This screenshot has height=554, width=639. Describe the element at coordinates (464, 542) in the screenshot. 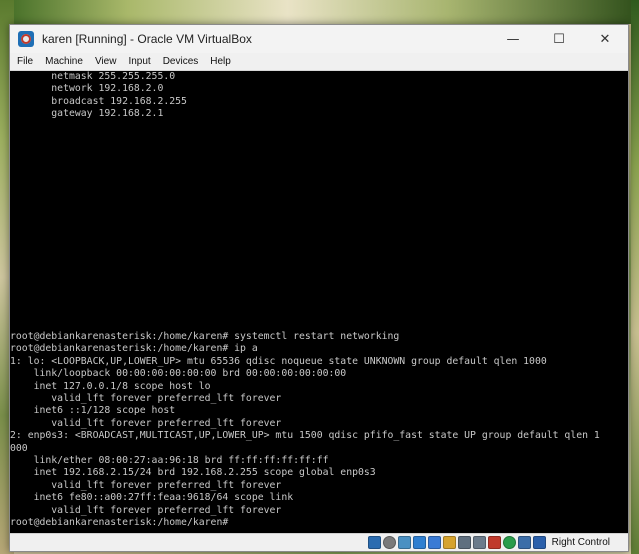

I see `display-icon` at that location.